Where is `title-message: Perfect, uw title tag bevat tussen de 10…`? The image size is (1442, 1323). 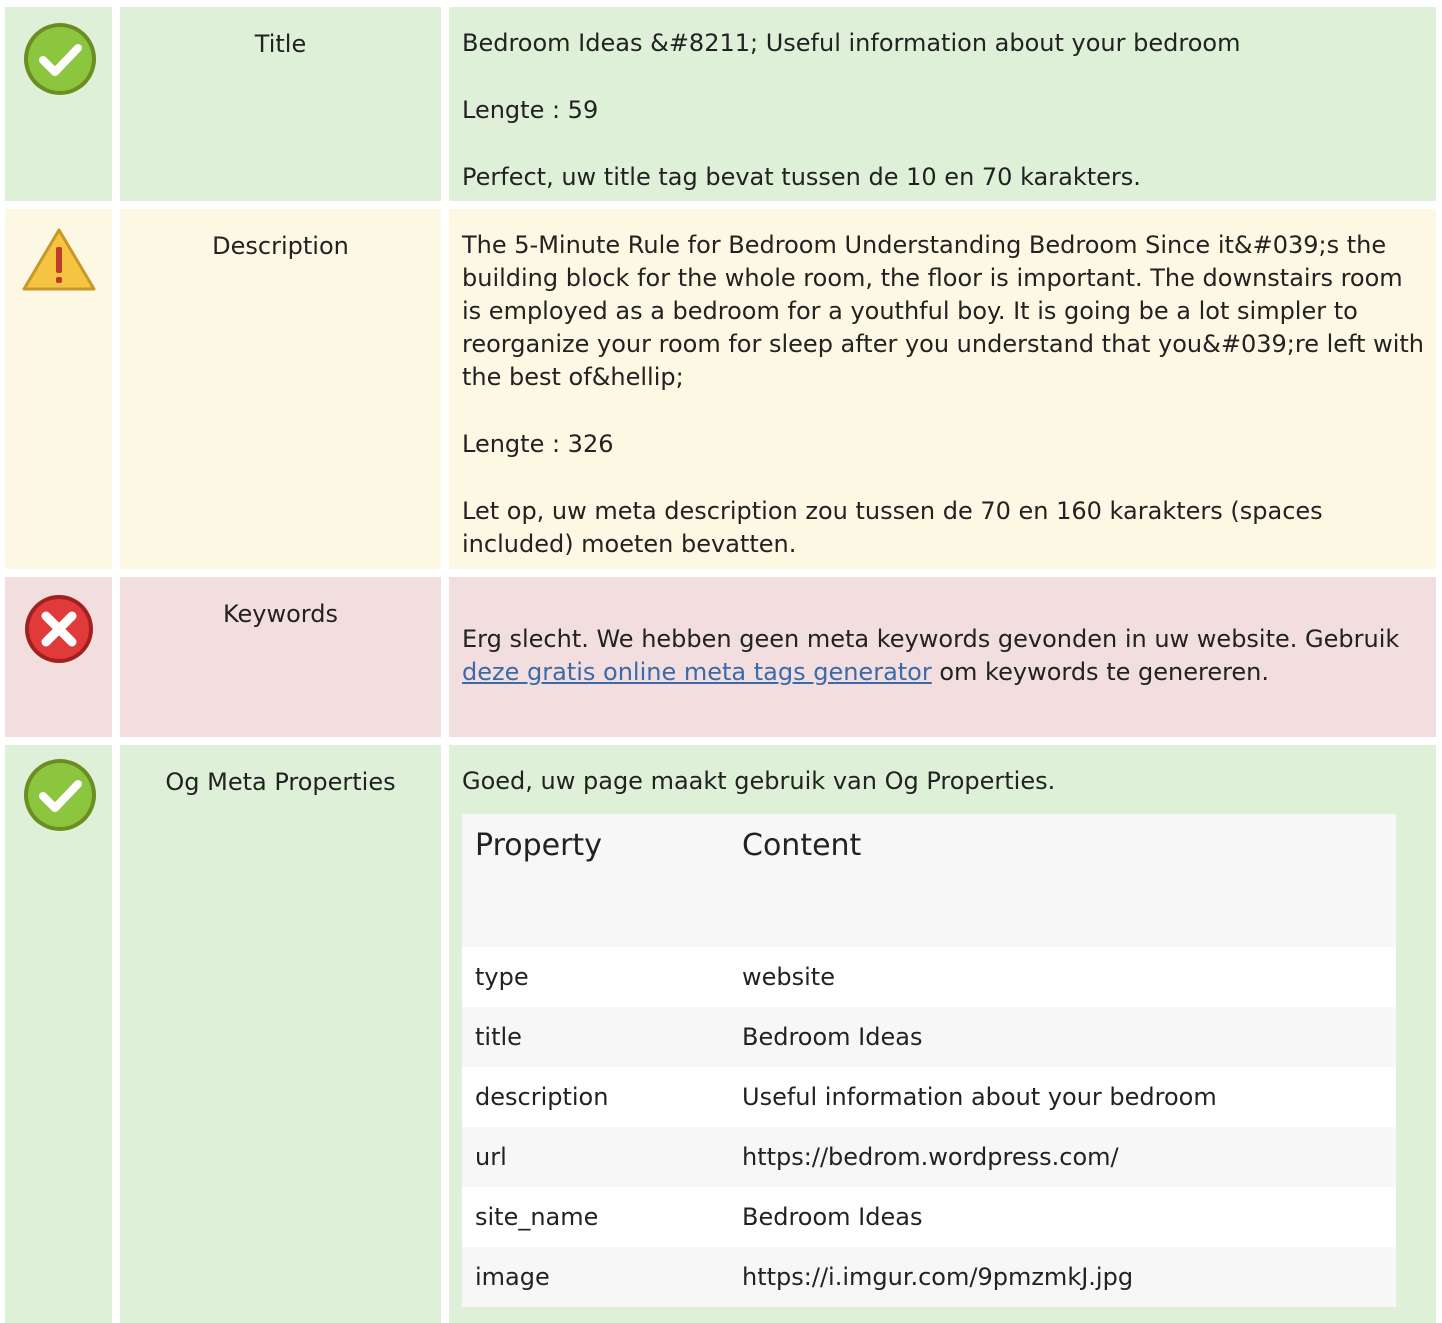
title-message: Perfect, uw title tag bevat tussen de 10… is located at coordinates (801, 177).